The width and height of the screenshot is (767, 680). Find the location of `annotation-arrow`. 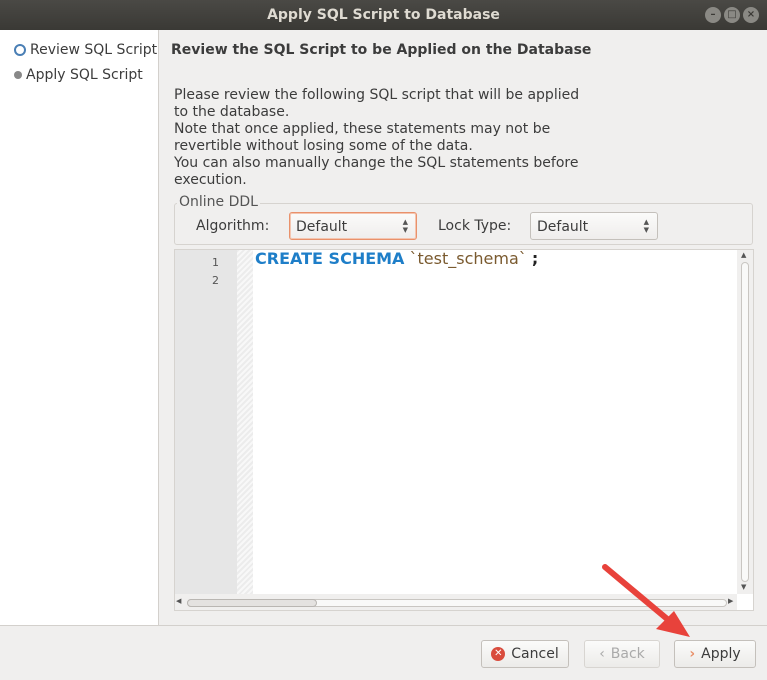

annotation-arrow is located at coordinates (646, 600).